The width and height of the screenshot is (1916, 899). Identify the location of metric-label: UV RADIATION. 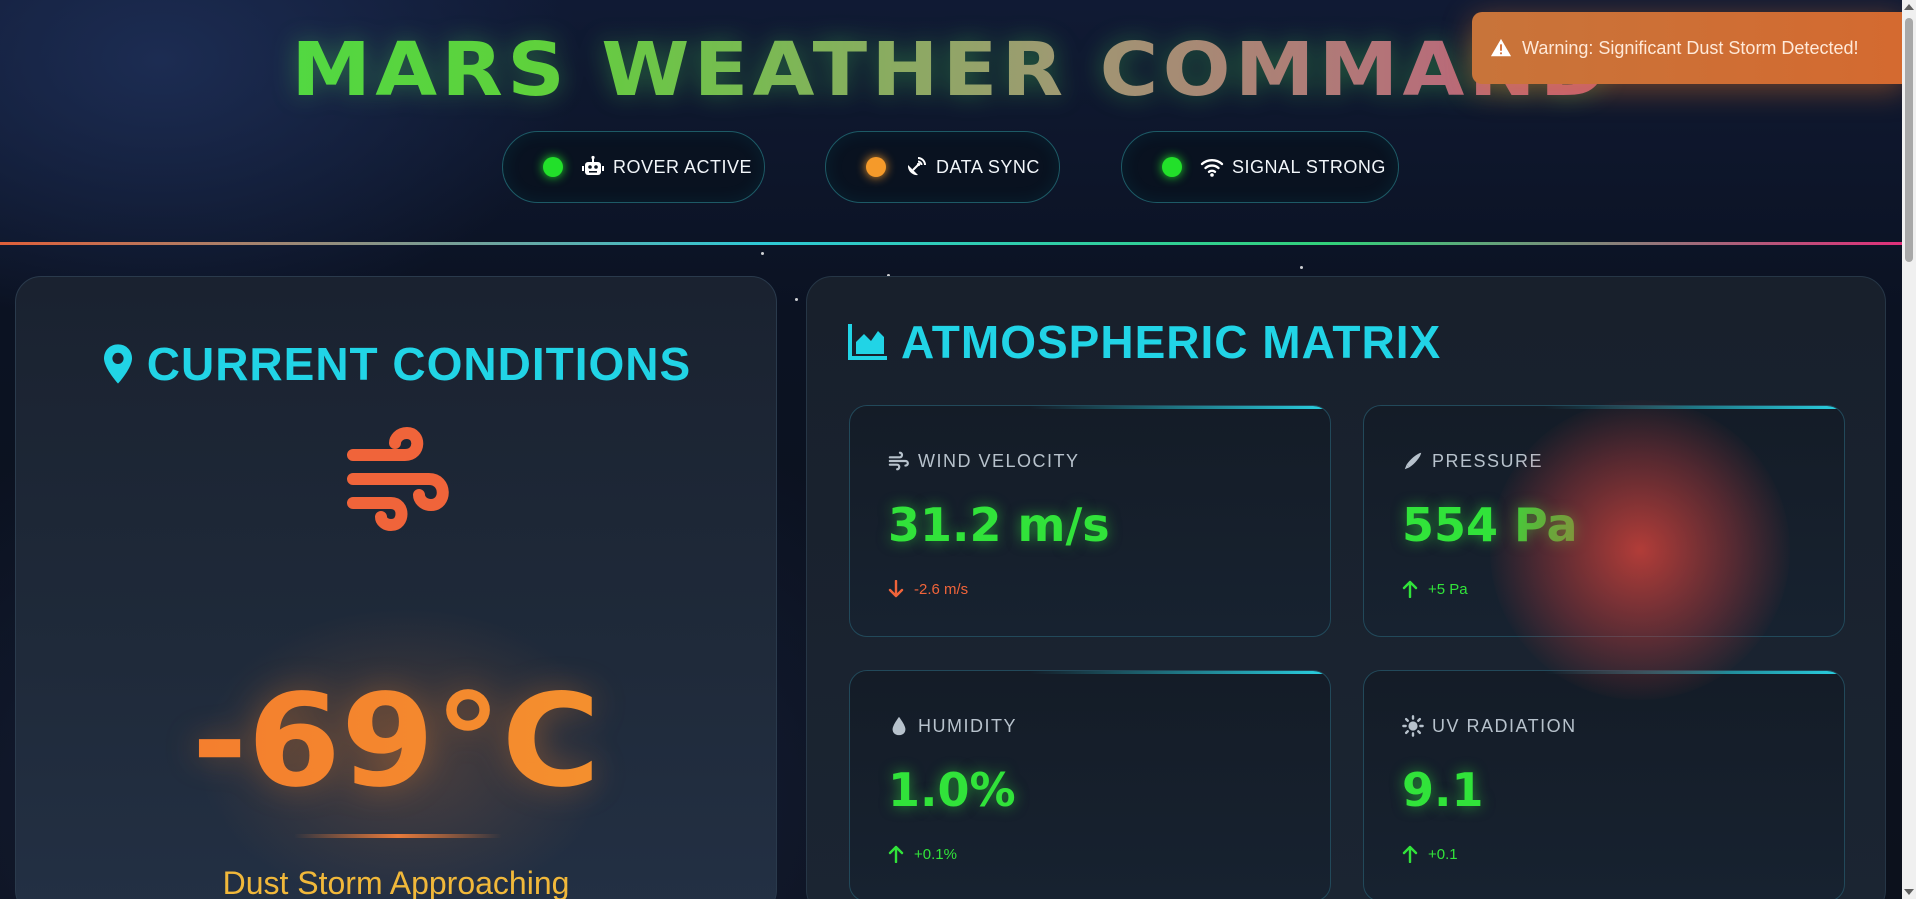
(1489, 726).